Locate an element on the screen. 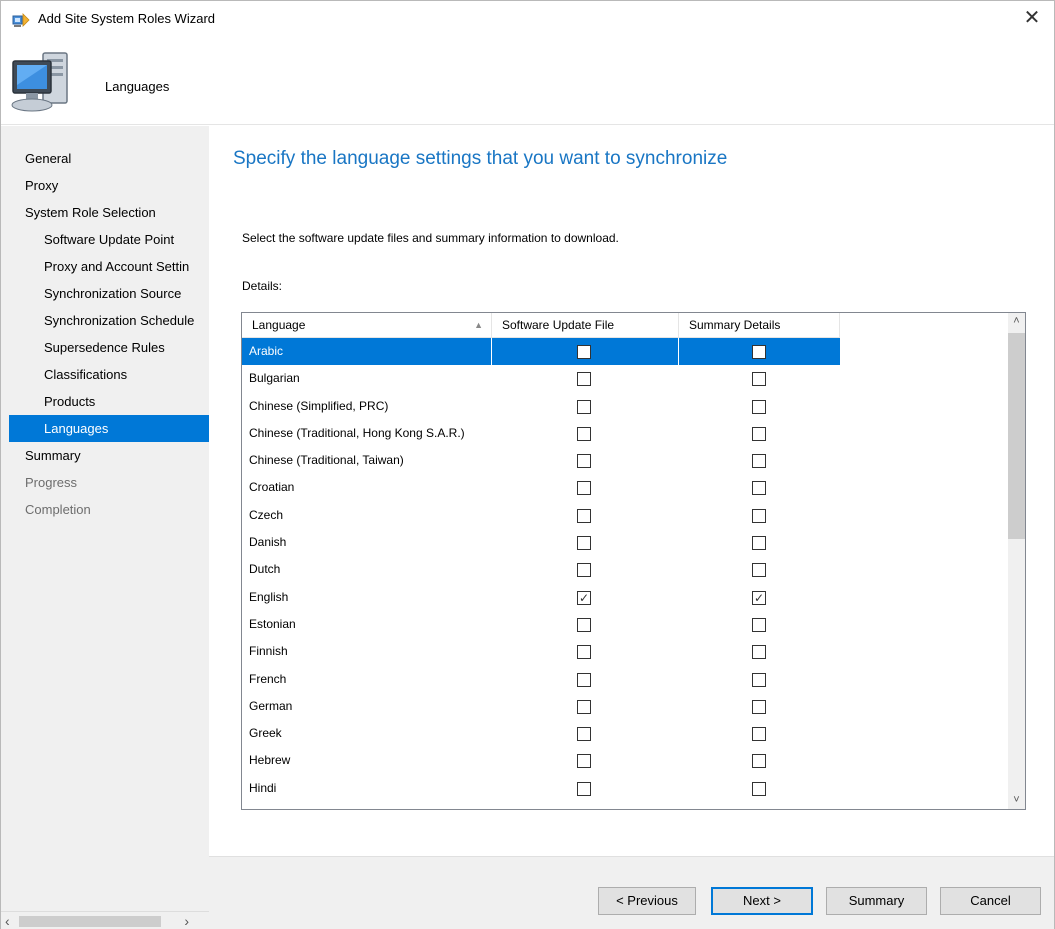  update-file-checkbox: ✓ is located at coordinates (584, 597).